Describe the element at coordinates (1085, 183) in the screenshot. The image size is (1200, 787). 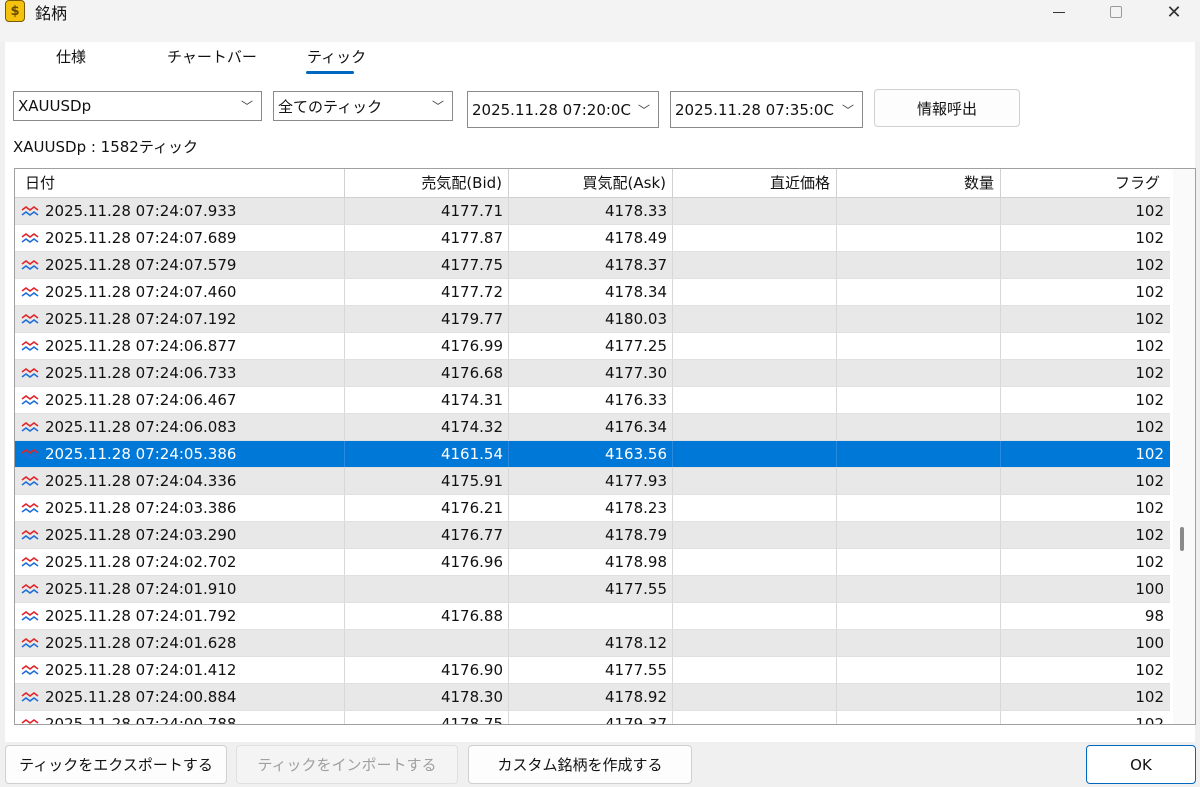
I see `column-header-flags: フラグ` at that location.